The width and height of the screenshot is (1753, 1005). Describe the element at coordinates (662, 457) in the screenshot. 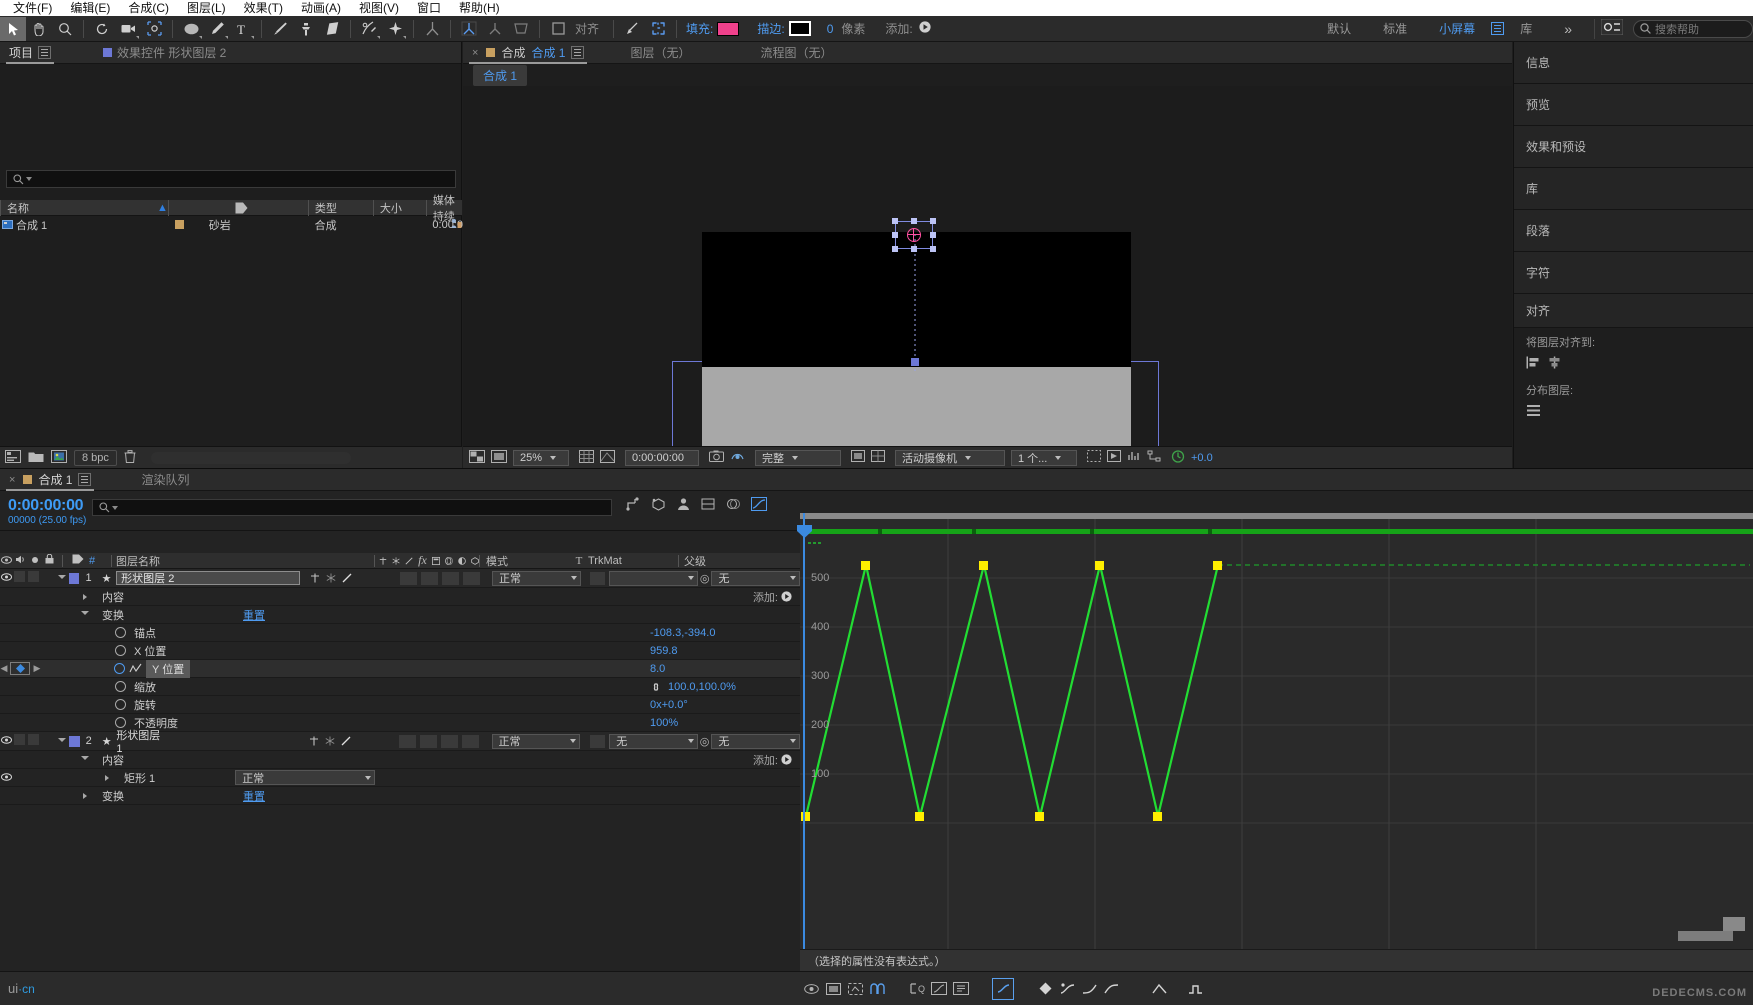

I see `current-time-display: 0:00:00:00` at that location.